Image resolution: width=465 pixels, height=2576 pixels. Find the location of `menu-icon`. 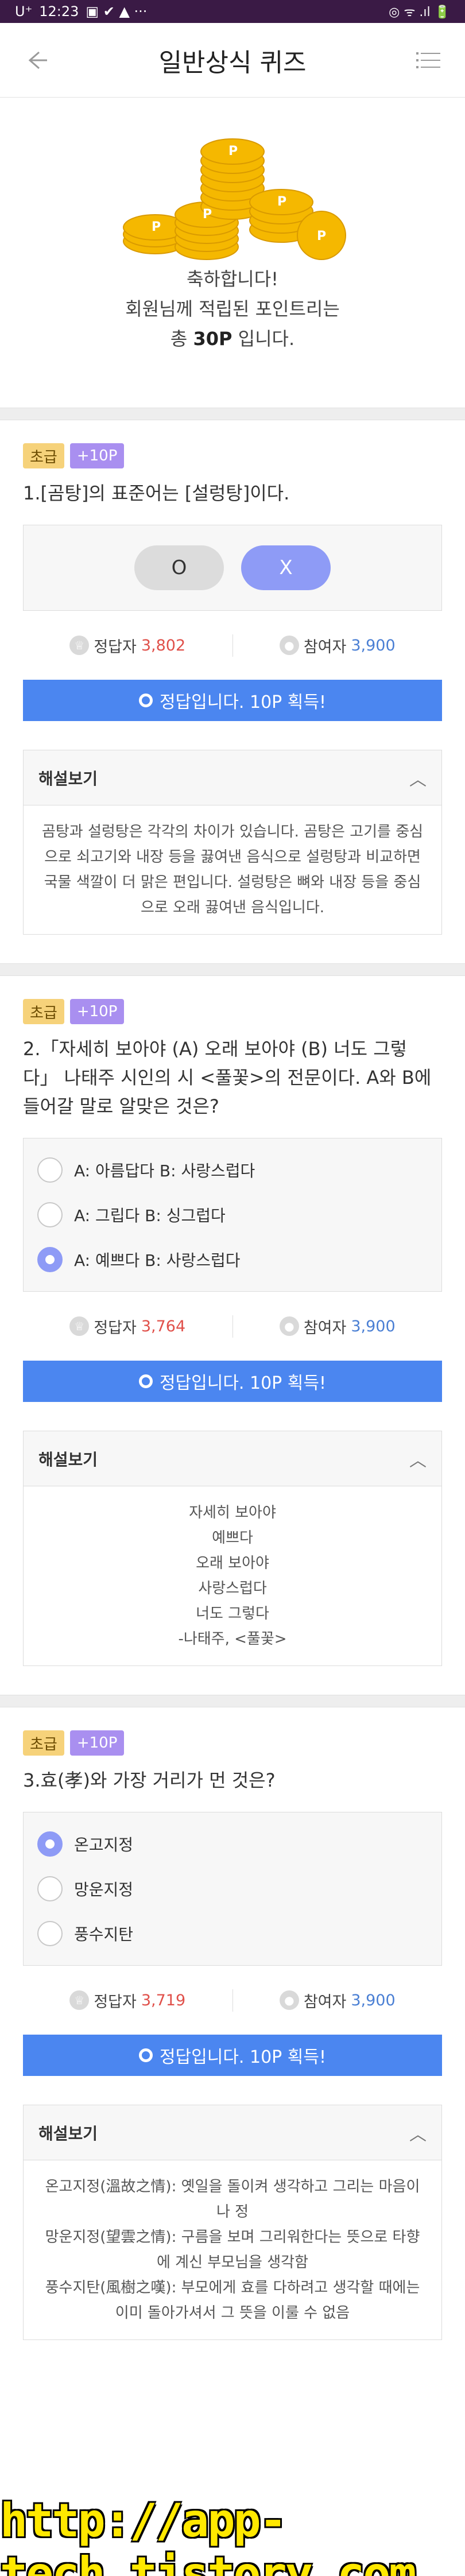

menu-icon is located at coordinates (428, 60).